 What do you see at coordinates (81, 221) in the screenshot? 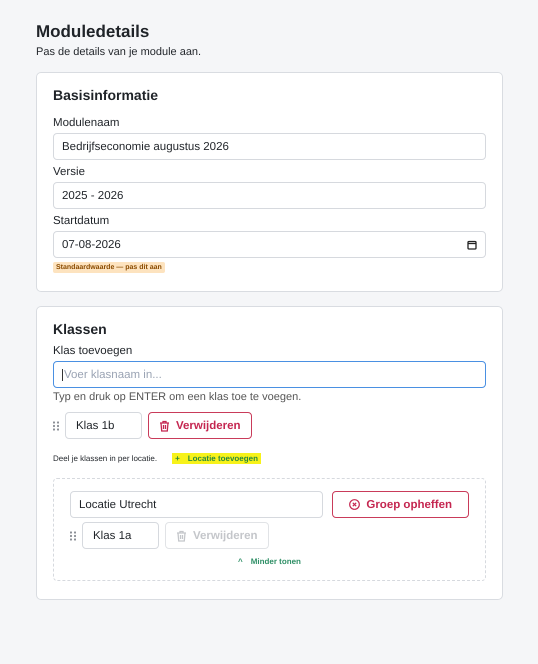
I see `field-label: Startdatum` at bounding box center [81, 221].